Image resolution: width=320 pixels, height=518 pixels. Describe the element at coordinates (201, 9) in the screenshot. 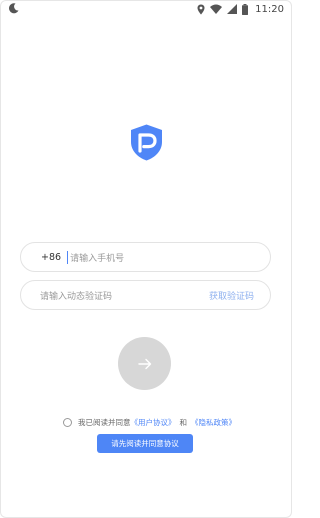

I see `location-icon` at that location.